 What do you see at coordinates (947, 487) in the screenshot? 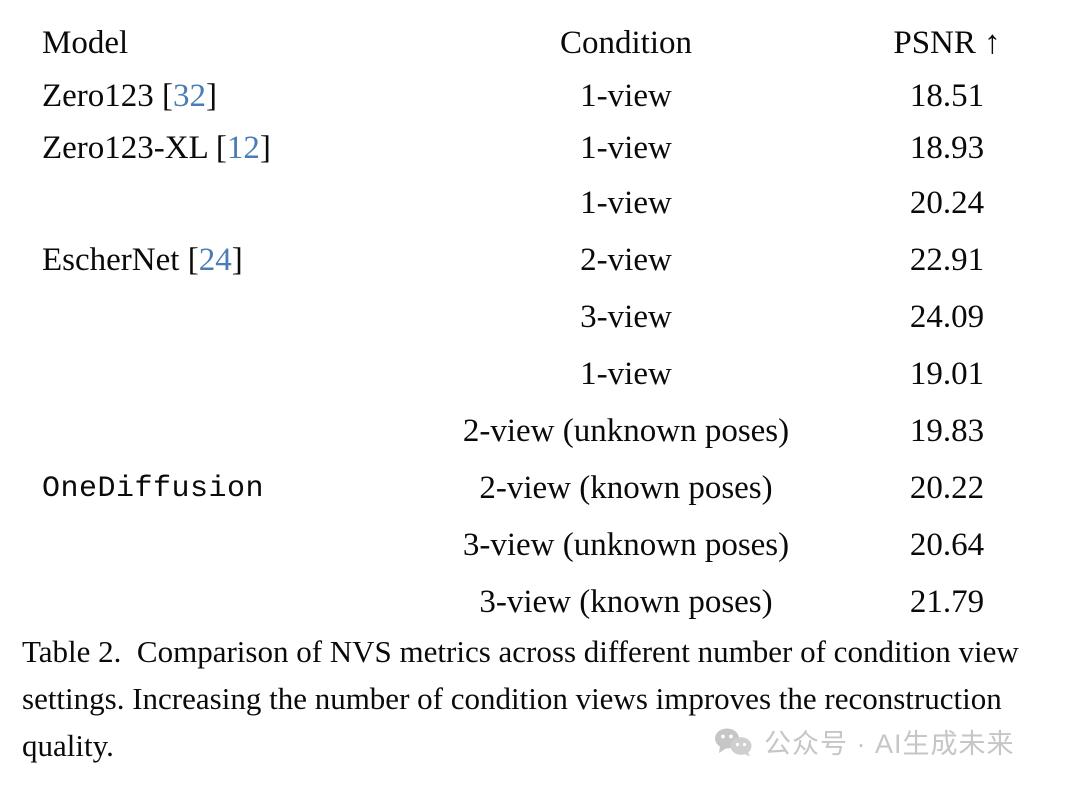
I see `row-psnr-value: 20.22` at bounding box center [947, 487].